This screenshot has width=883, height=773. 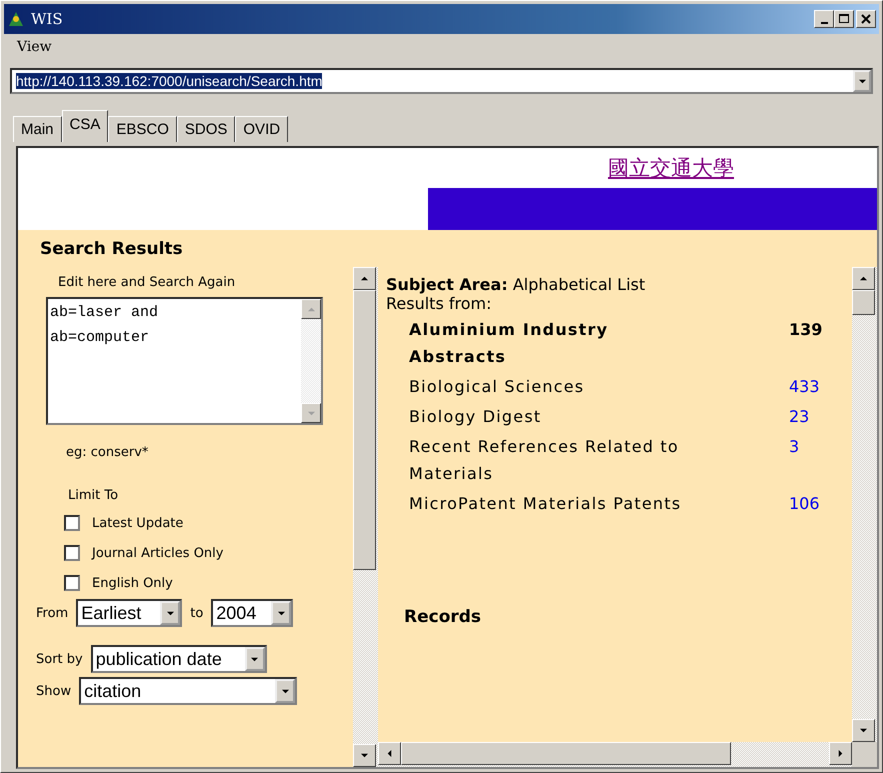 What do you see at coordinates (804, 386) in the screenshot?
I see `result-count-link: 433` at bounding box center [804, 386].